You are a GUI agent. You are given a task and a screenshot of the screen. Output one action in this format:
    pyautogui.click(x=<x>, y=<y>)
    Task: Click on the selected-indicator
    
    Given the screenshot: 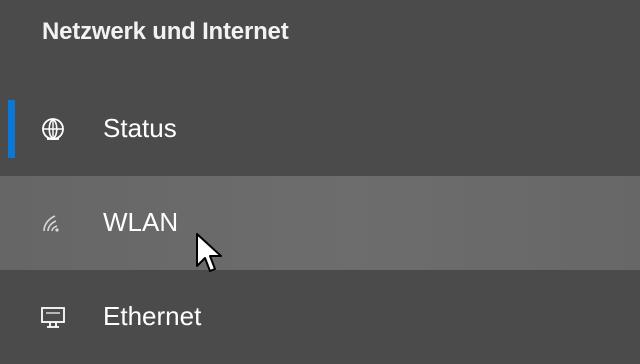 What is the action you would take?
    pyautogui.click(x=11, y=129)
    